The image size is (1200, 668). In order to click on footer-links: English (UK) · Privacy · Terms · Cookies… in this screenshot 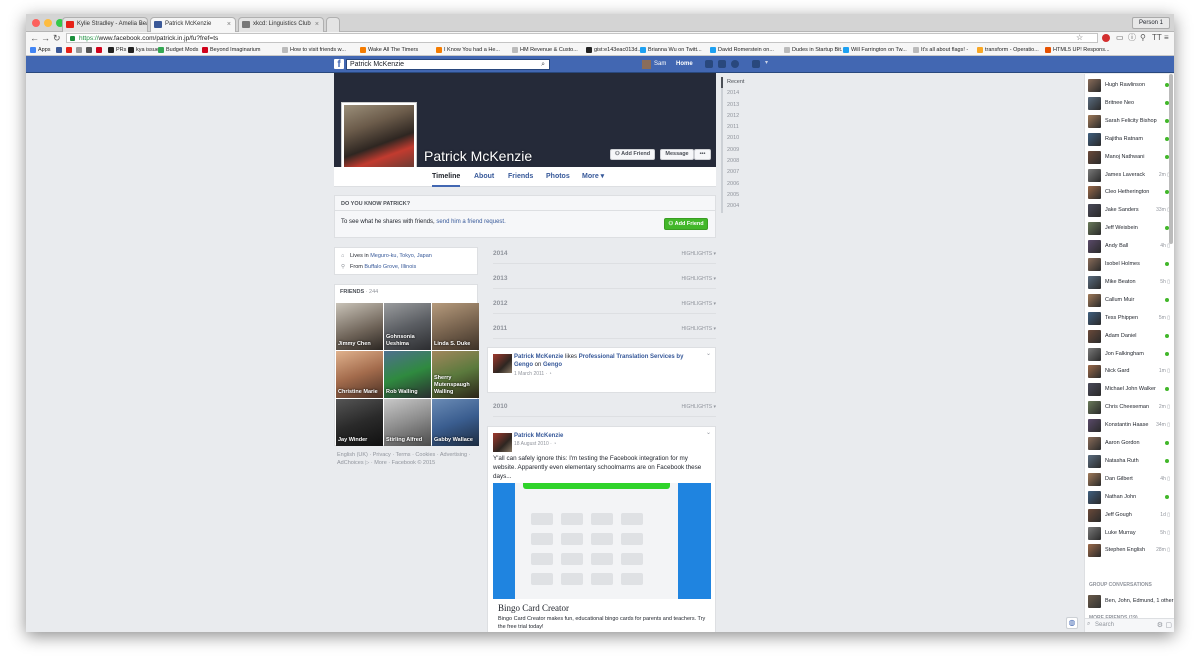, I will do `click(407, 459)`.